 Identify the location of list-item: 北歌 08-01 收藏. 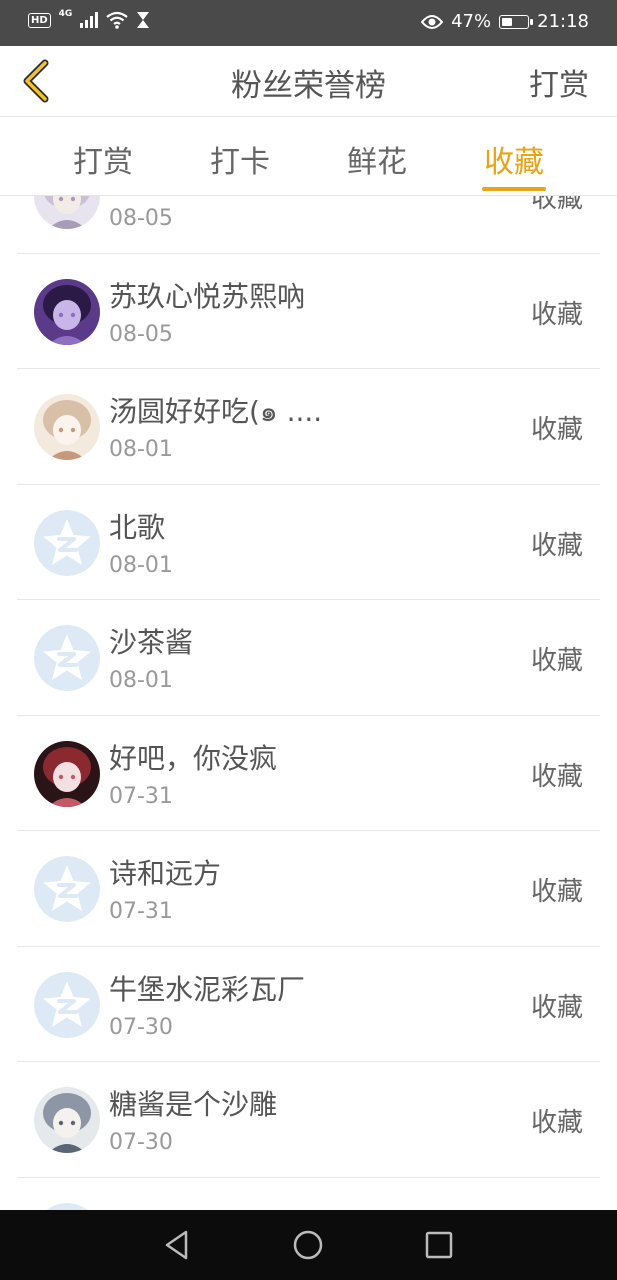
(308, 542).